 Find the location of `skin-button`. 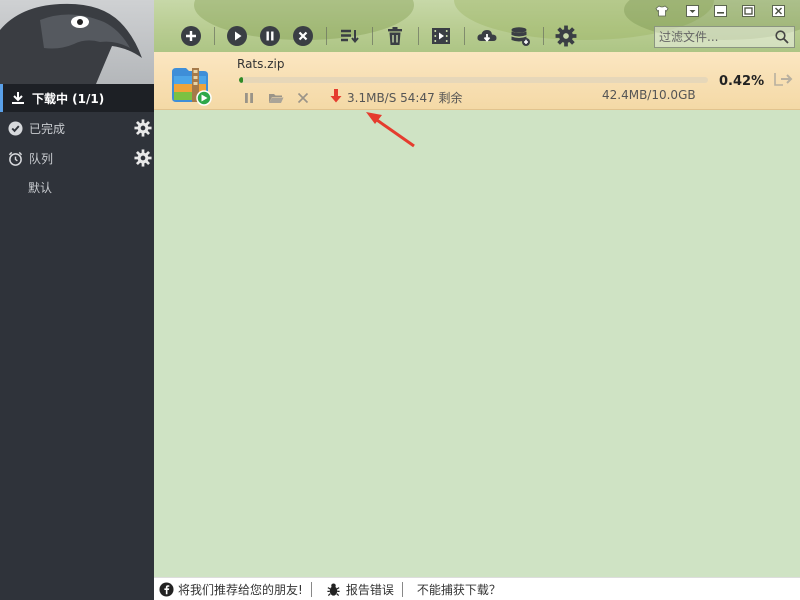

skin-button is located at coordinates (662, 11).